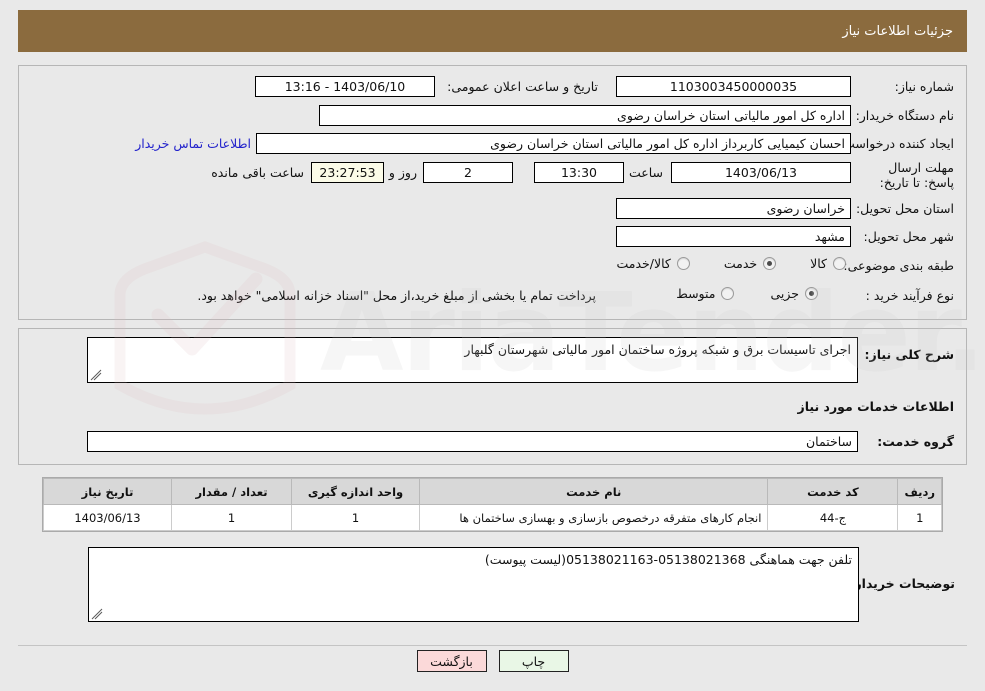  I want to click on cell-quantity: 1, so click(231, 517).